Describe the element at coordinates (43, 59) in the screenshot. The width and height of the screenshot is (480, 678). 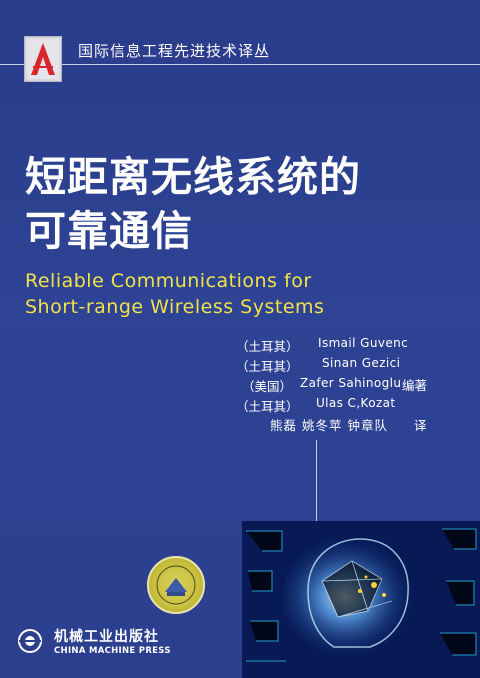
I see `series-logo-icon` at that location.